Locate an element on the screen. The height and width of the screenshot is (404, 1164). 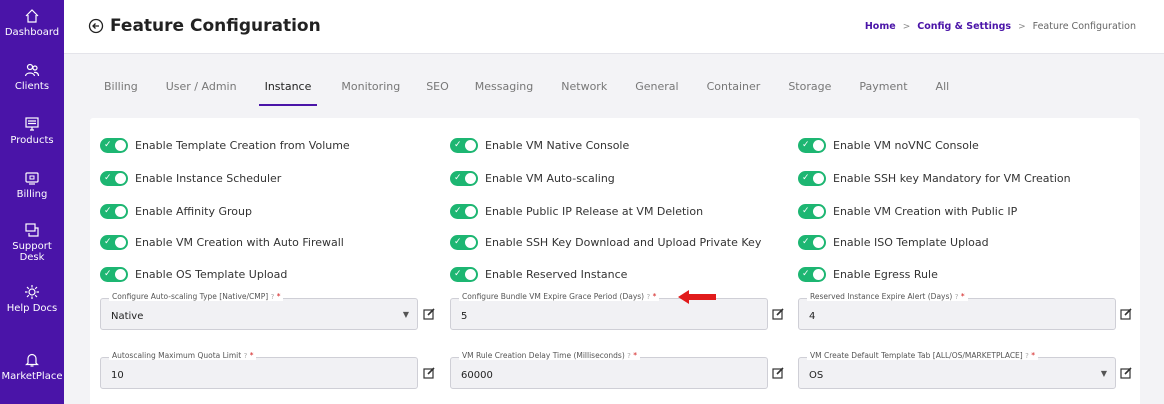
toggle-label: Enable Egress Rule is located at coordinates (885, 274).